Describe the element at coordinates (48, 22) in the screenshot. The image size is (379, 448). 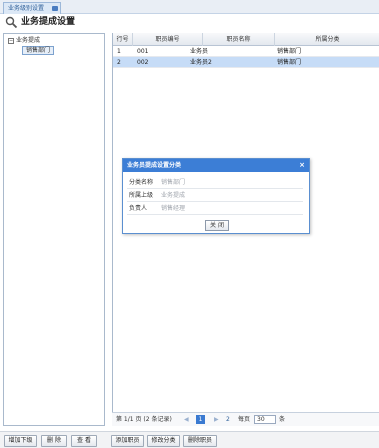
I see `page-title: 业务提成设置` at that location.